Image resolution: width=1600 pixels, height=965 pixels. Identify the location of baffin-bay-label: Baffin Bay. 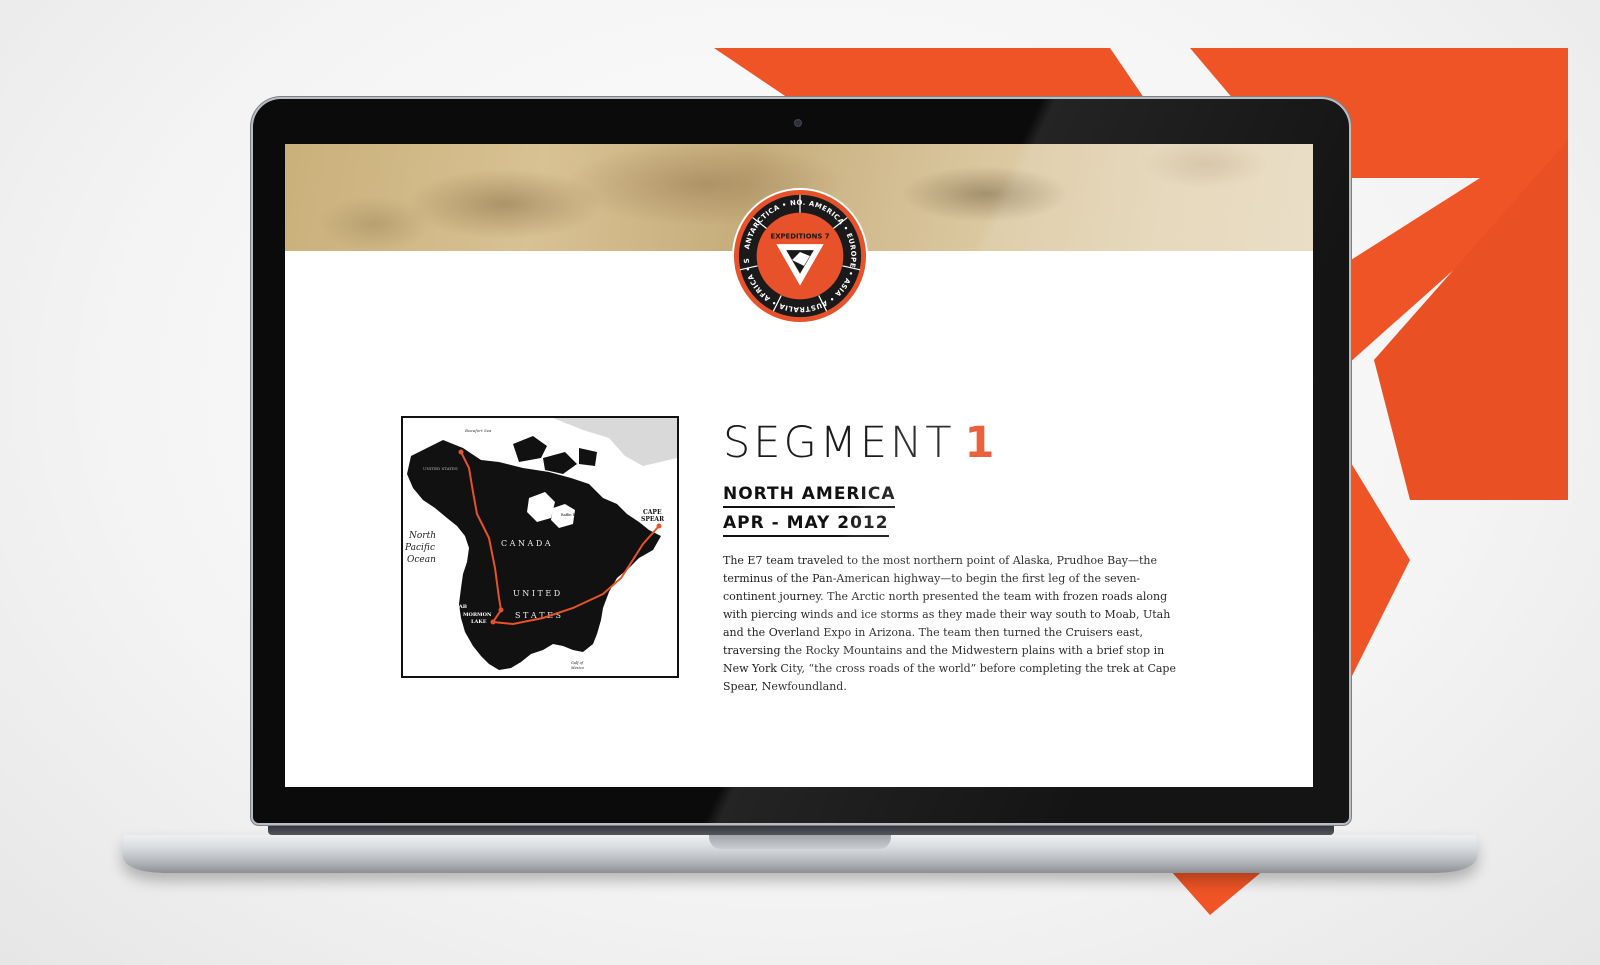
(570, 515).